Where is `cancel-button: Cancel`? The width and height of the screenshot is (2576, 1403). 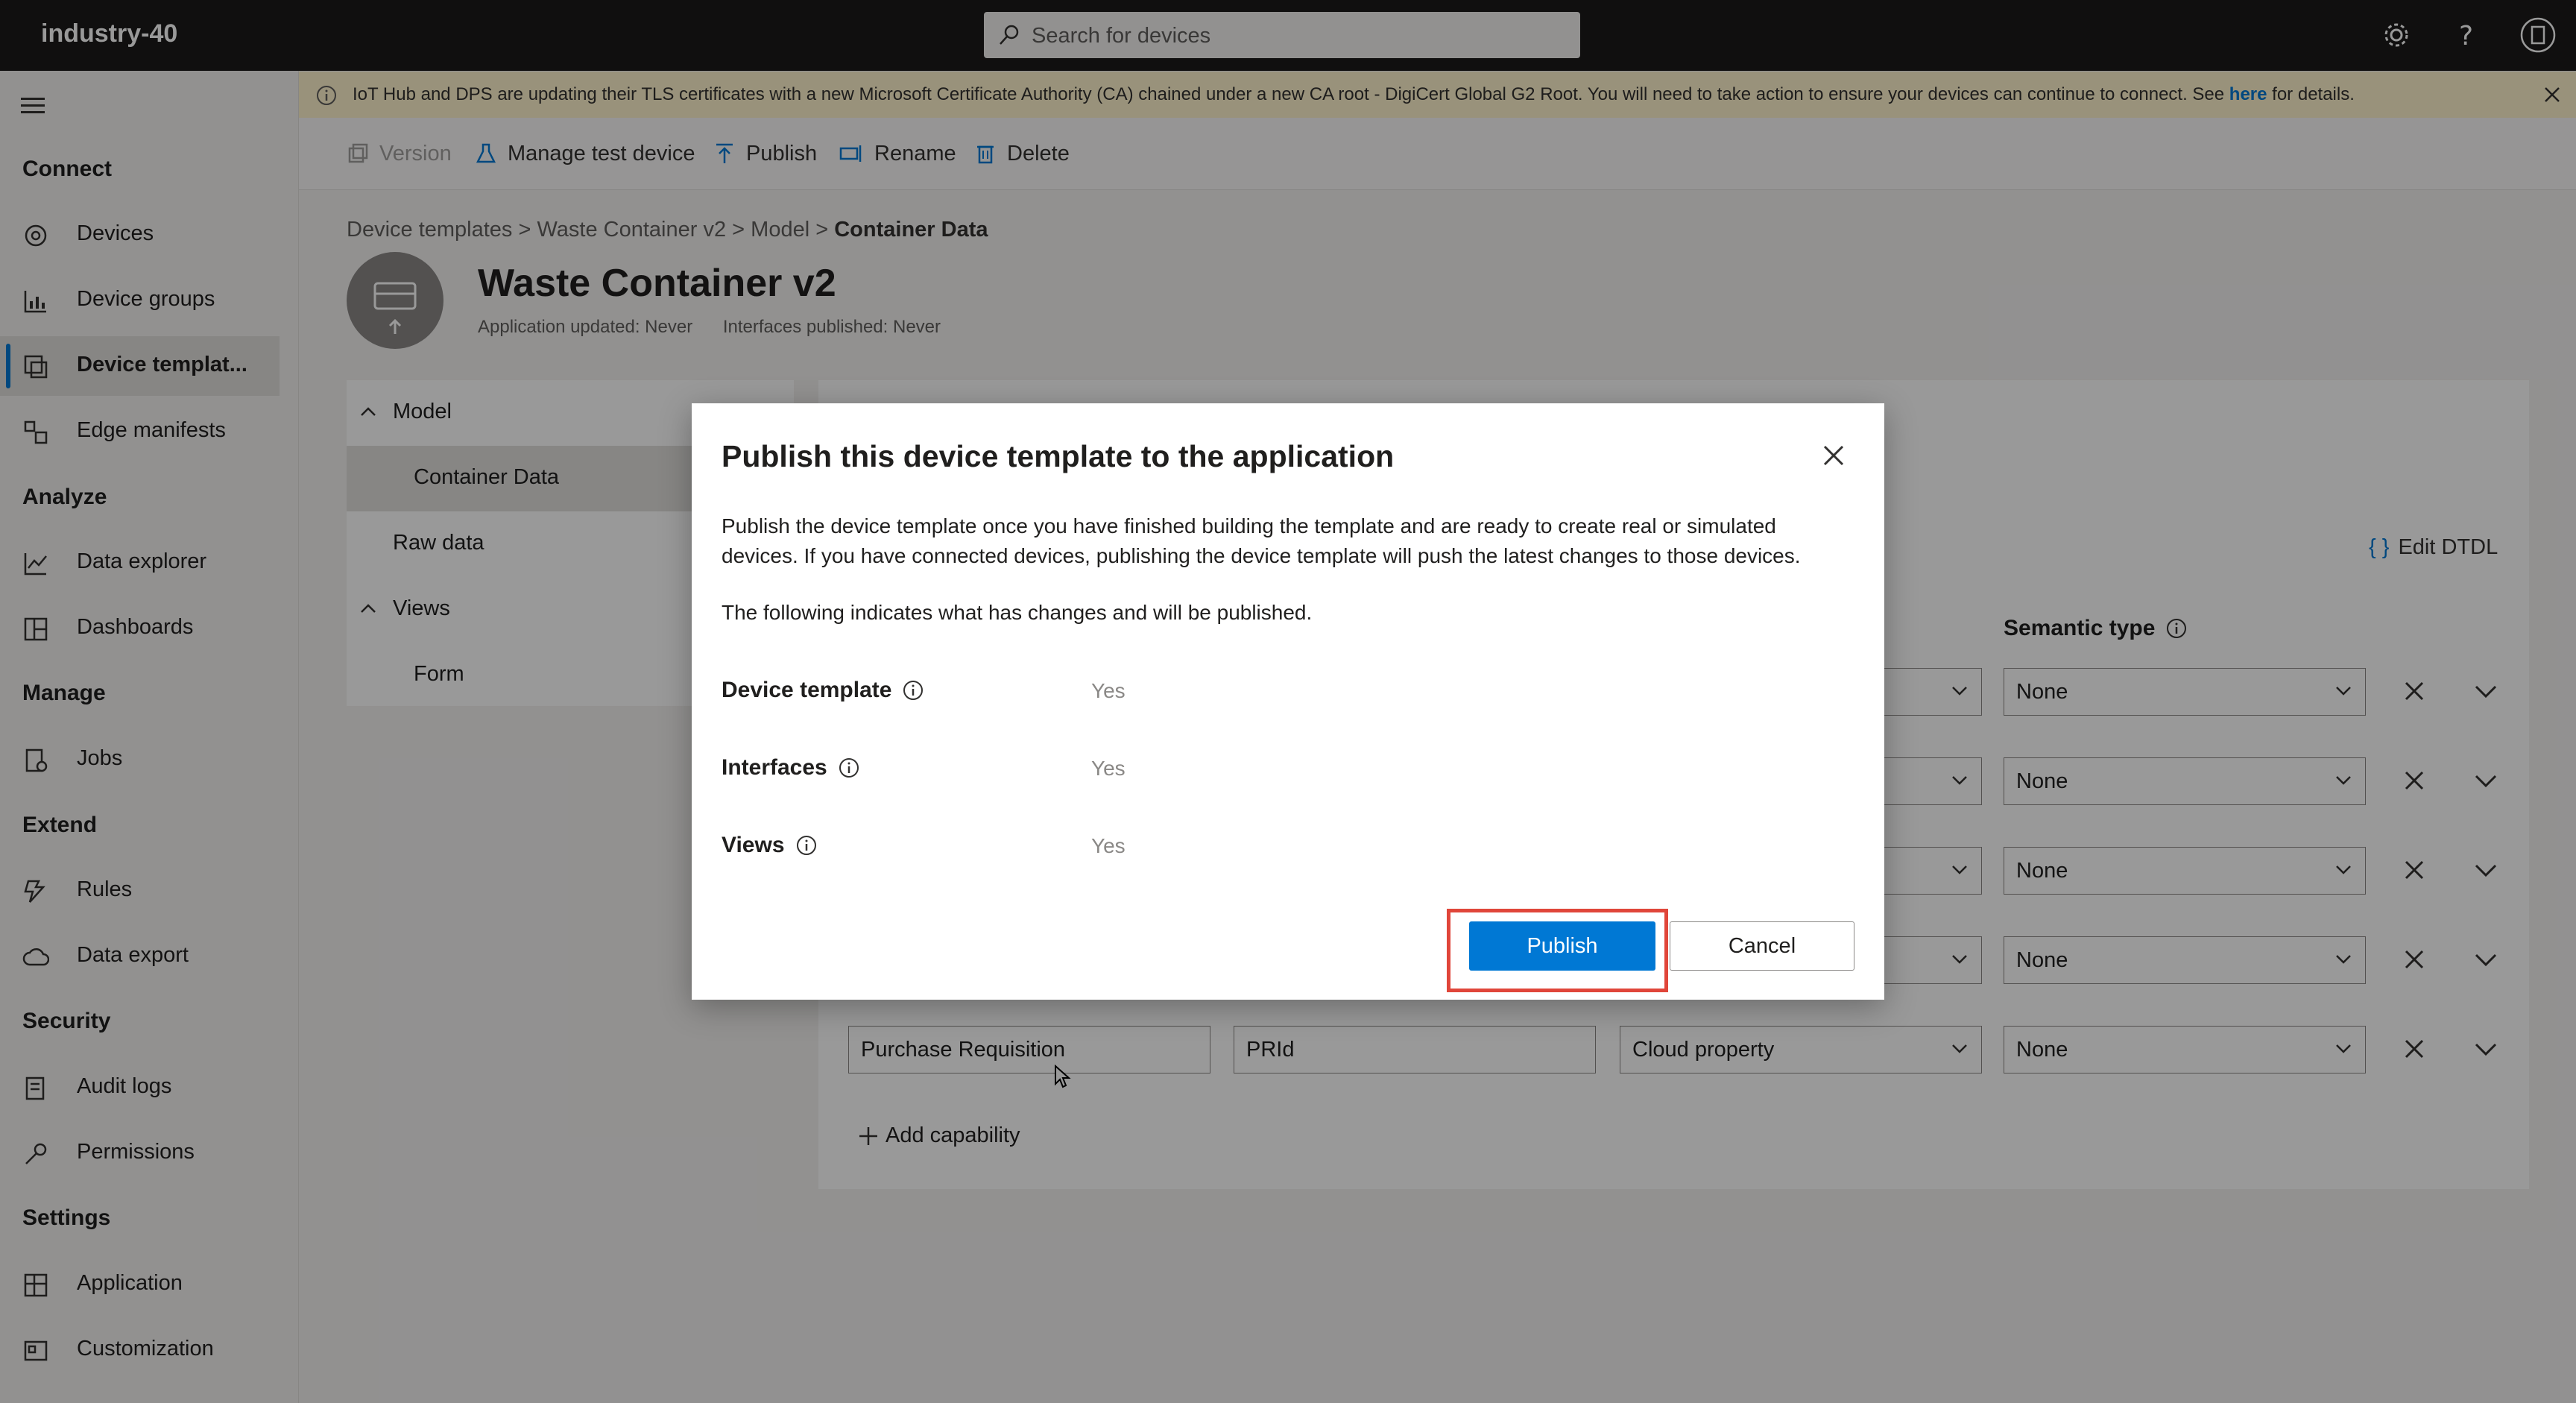 cancel-button: Cancel is located at coordinates (1762, 946).